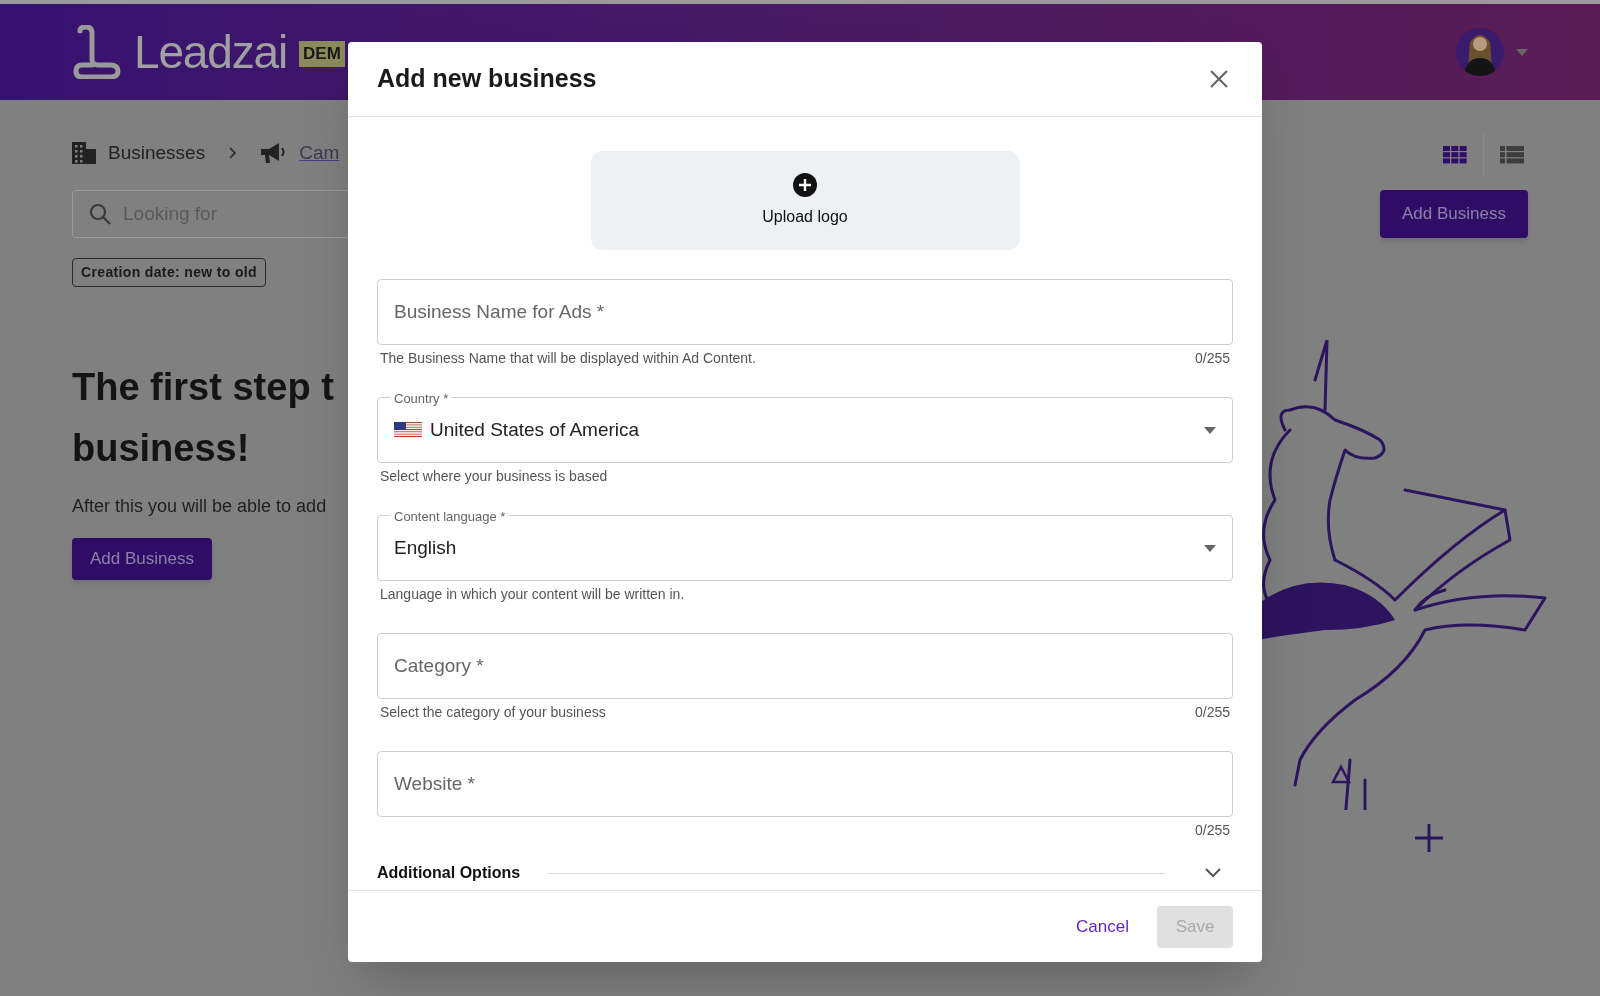  What do you see at coordinates (532, 594) in the screenshot?
I see `helper-text: Language in which your content will be written in.` at bounding box center [532, 594].